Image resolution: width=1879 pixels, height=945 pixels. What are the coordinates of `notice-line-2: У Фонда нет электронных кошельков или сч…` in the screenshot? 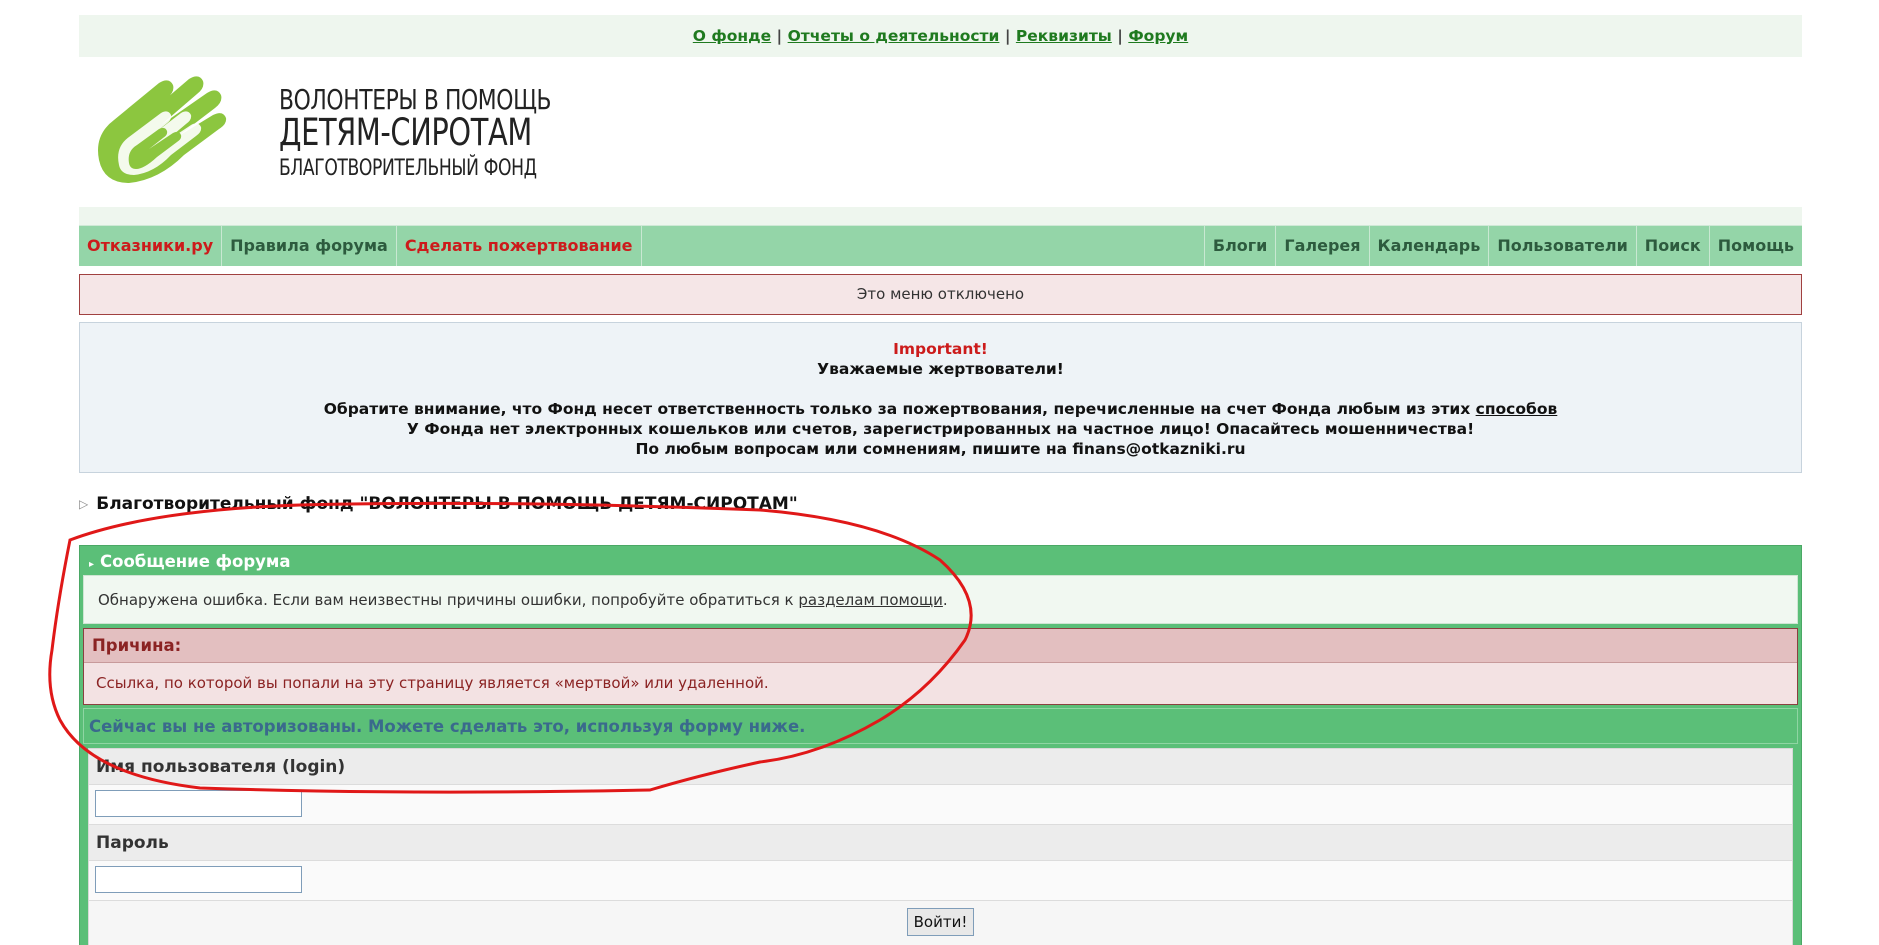 It's located at (940, 429).